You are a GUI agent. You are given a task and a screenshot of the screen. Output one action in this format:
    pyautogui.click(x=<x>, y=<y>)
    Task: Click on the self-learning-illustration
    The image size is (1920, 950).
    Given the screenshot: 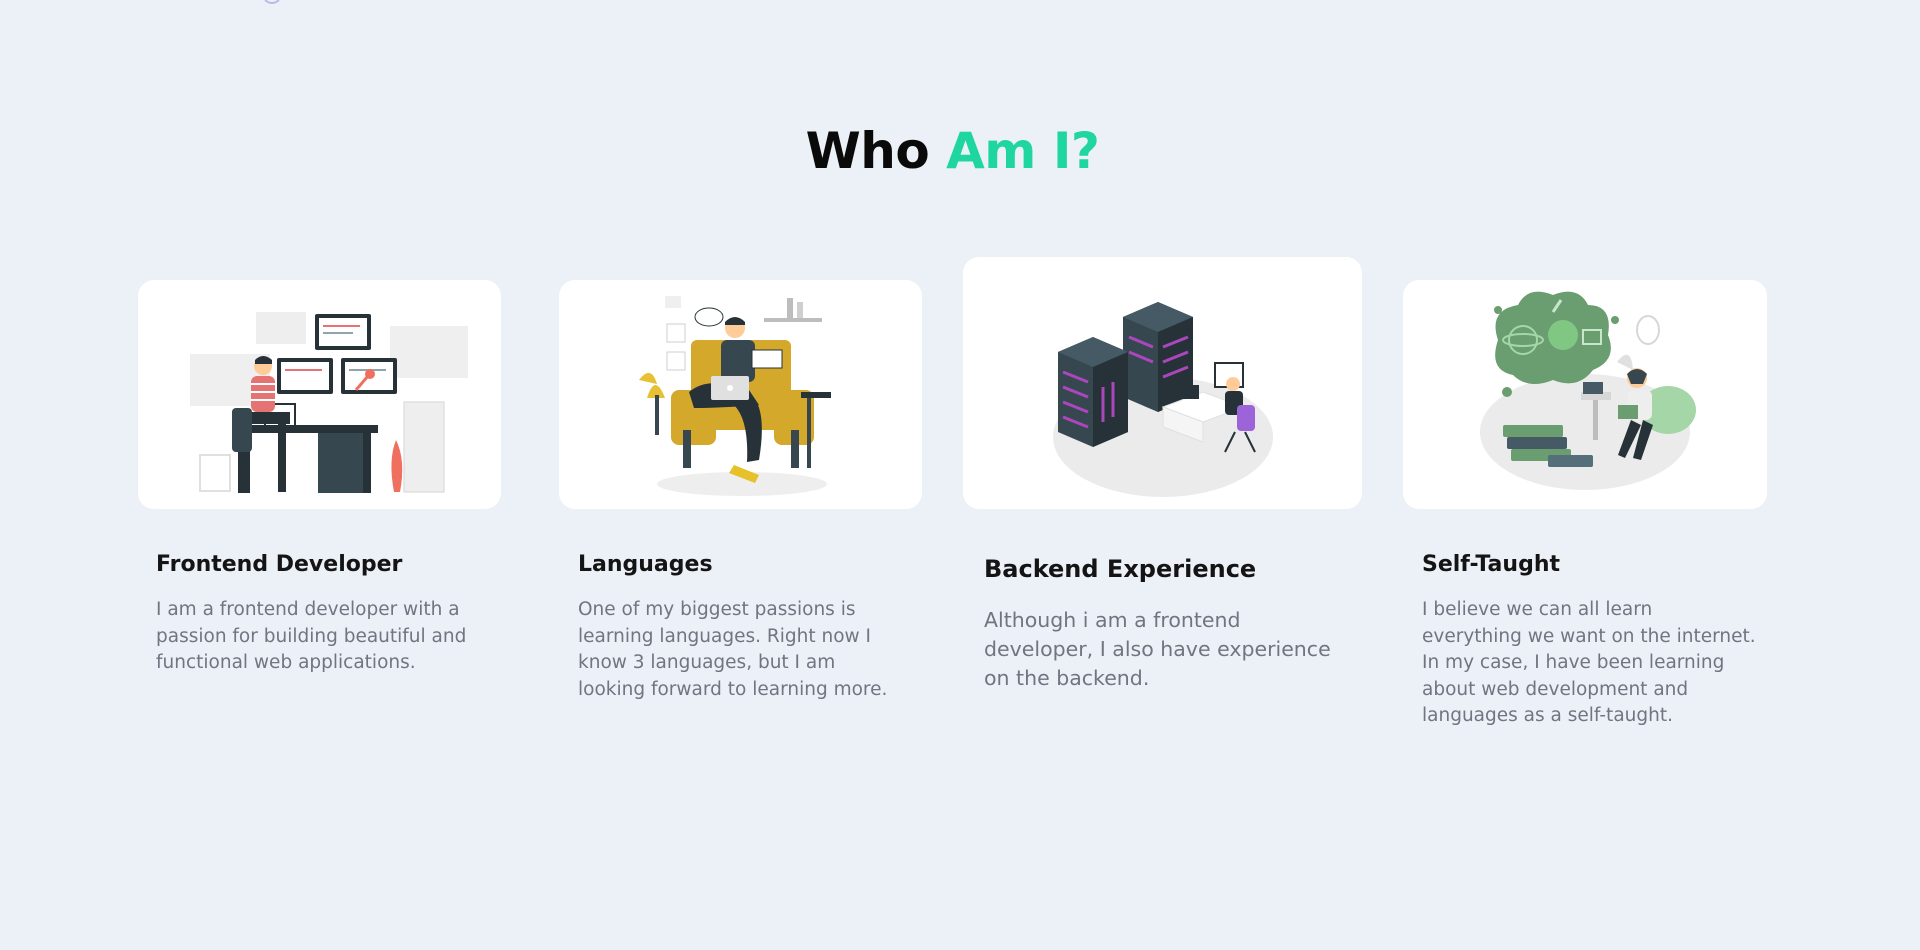 What is the action you would take?
    pyautogui.click(x=1588, y=390)
    